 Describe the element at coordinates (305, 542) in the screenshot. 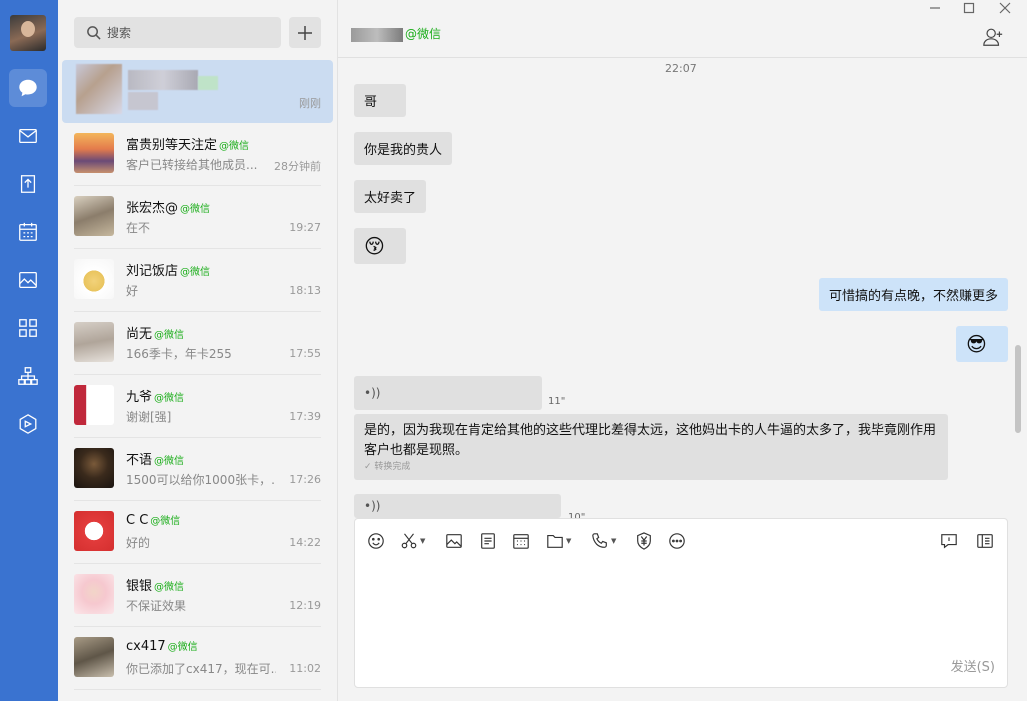

I see `conversation-time: 14:22` at that location.